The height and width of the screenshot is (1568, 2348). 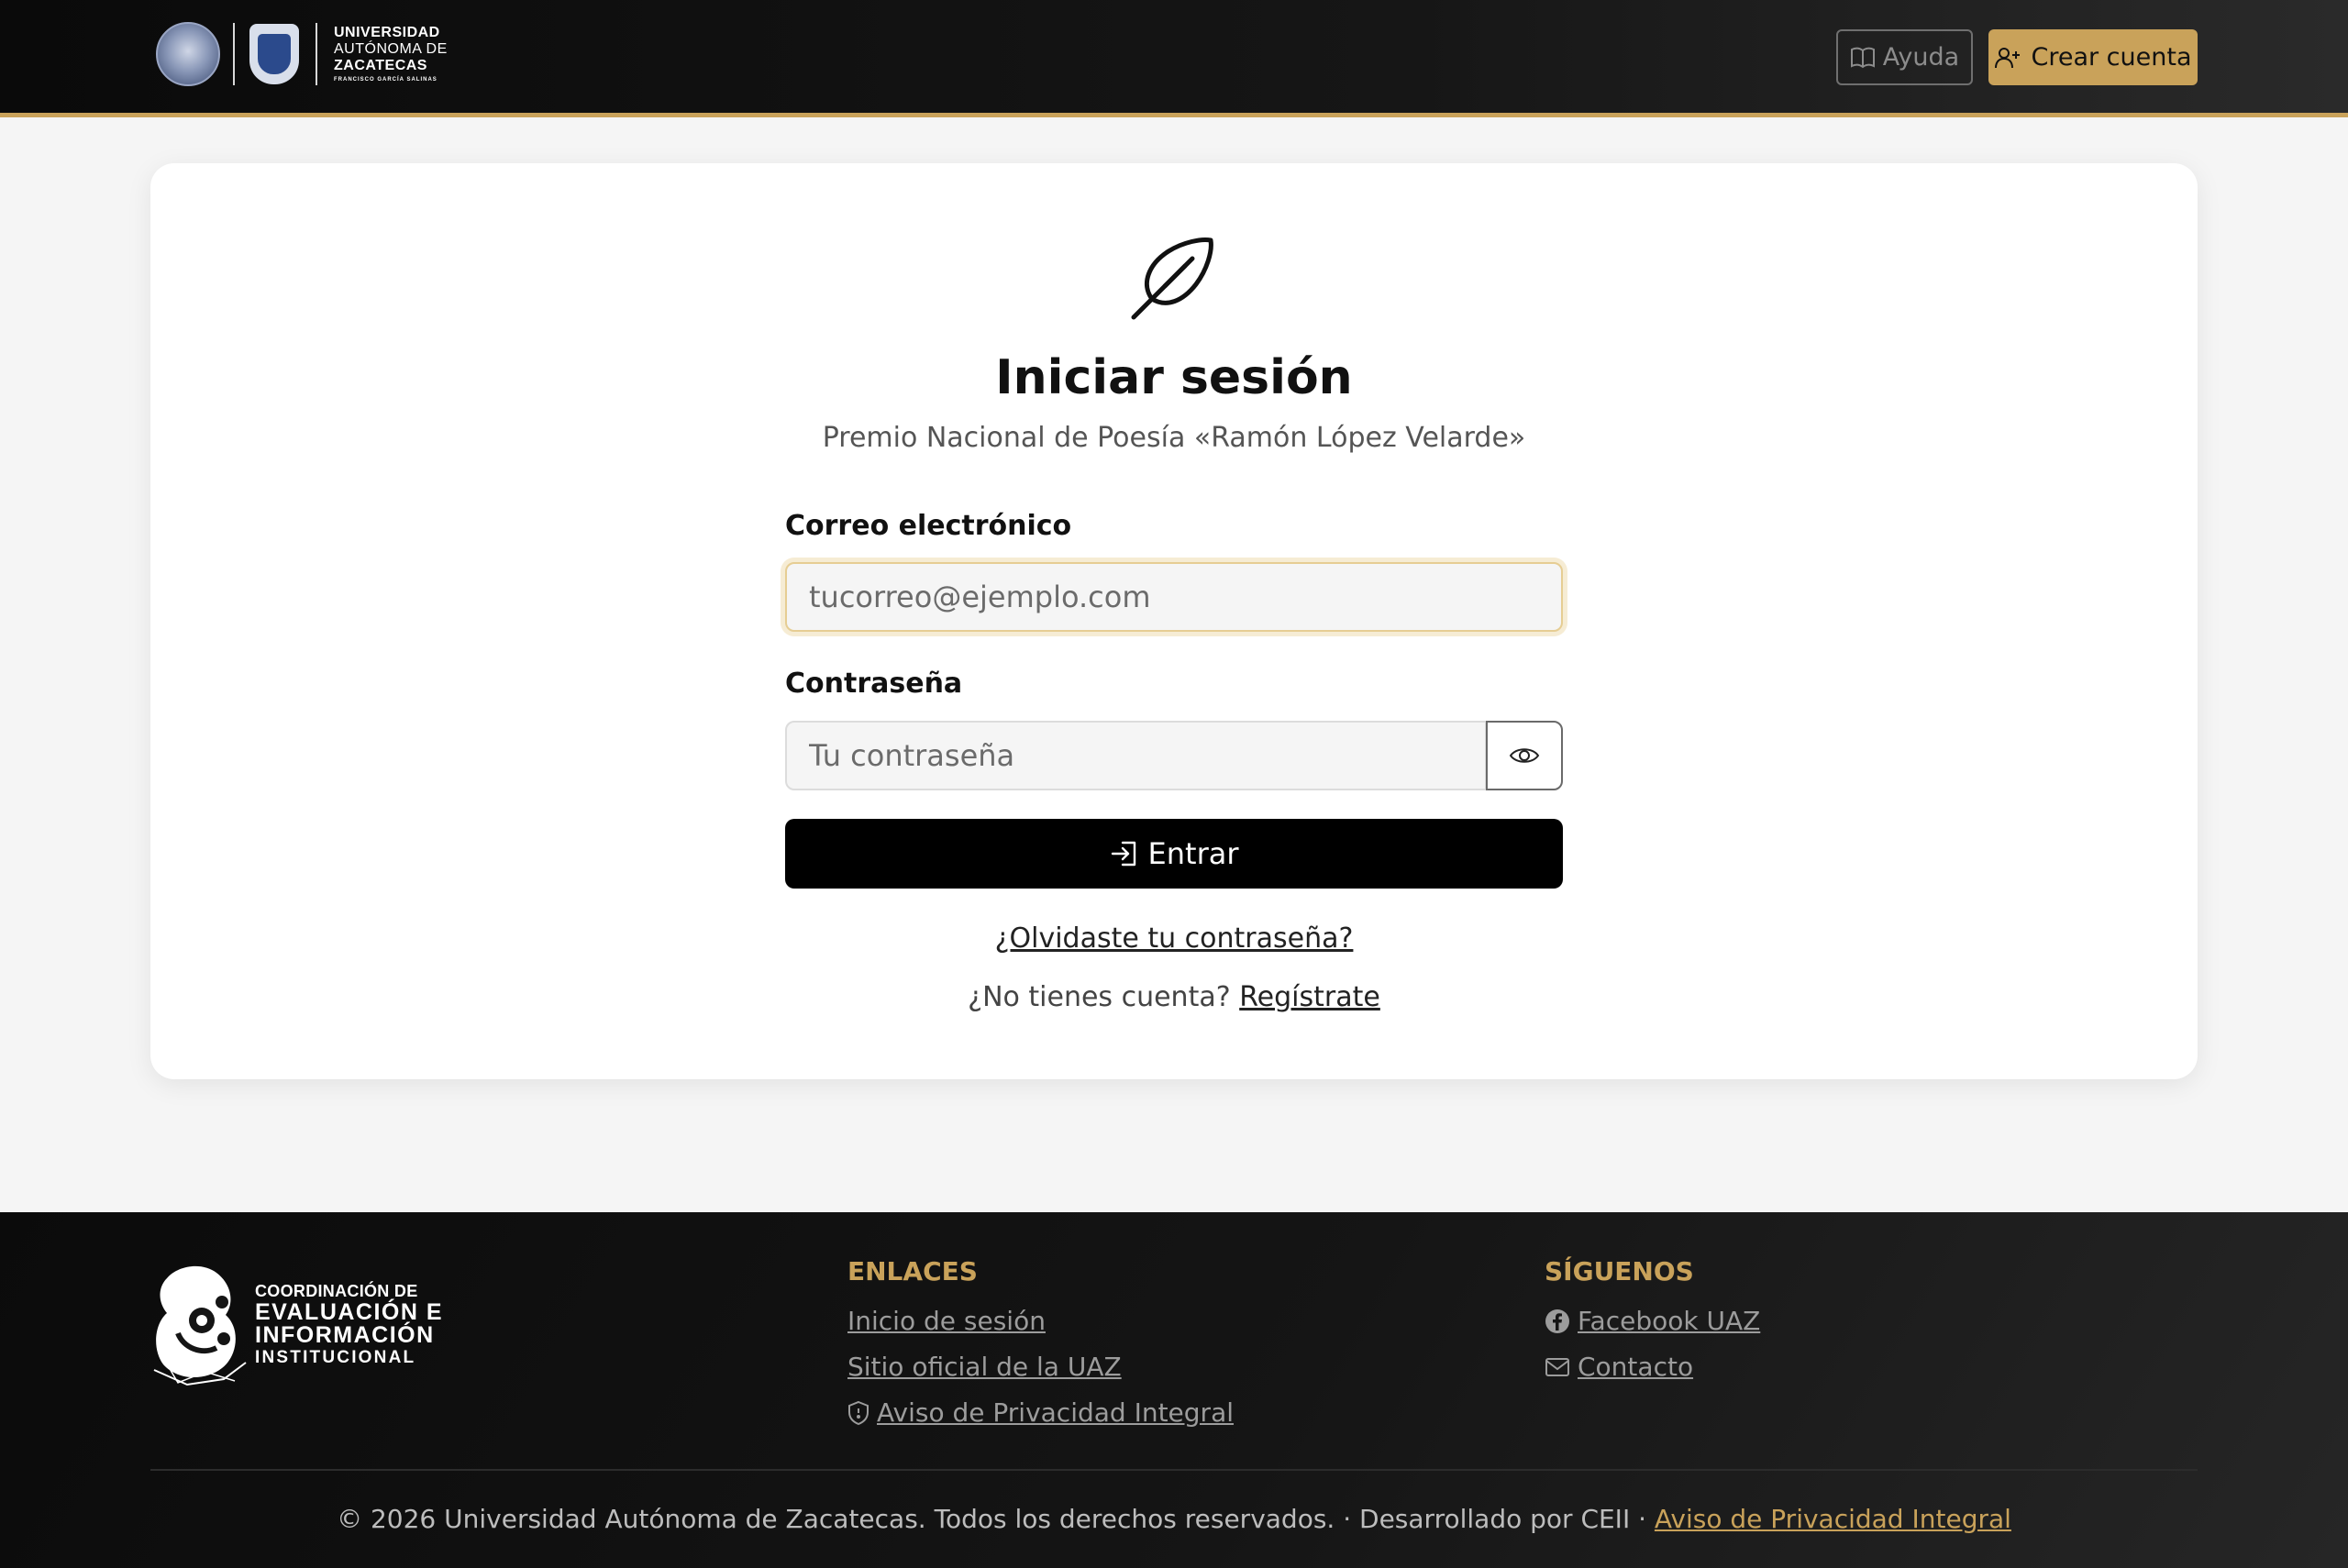 What do you see at coordinates (391, 49) in the screenshot?
I see `wordmark-line2: AUTÓNOMA DE` at bounding box center [391, 49].